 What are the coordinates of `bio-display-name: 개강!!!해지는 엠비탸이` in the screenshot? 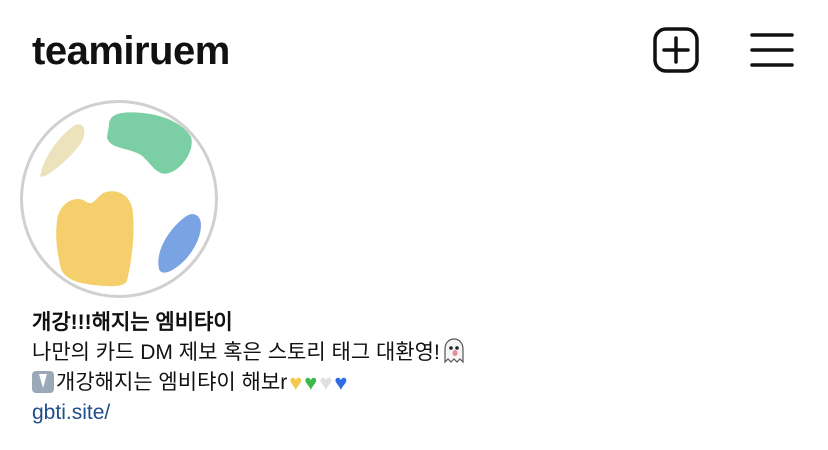 It's located at (132, 322).